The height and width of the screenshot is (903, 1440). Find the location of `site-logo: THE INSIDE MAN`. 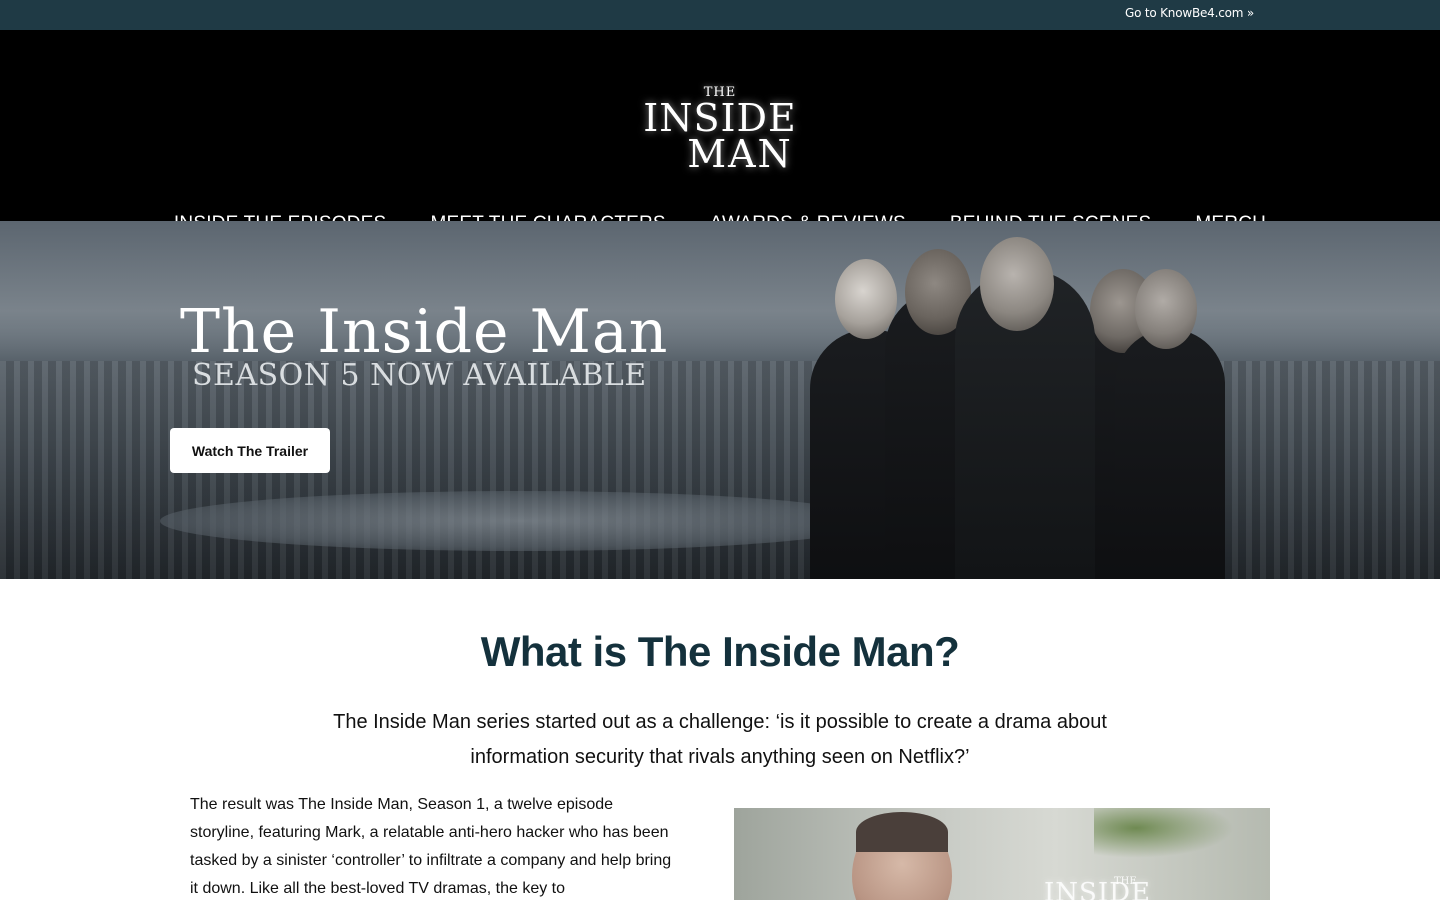

site-logo: THE INSIDE MAN is located at coordinates (720, 131).